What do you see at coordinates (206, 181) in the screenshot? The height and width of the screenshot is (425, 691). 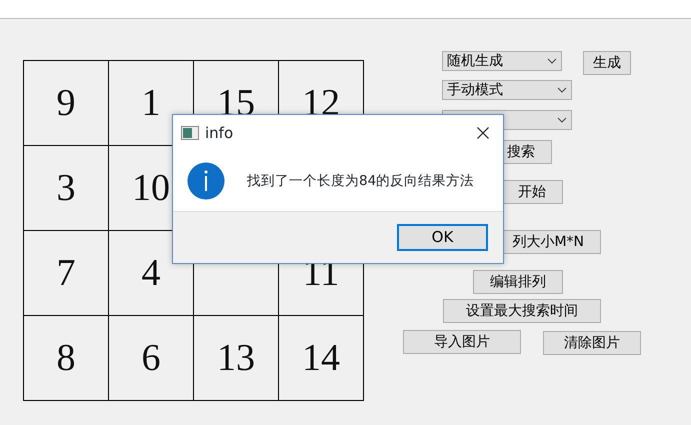 I see `info-icon` at bounding box center [206, 181].